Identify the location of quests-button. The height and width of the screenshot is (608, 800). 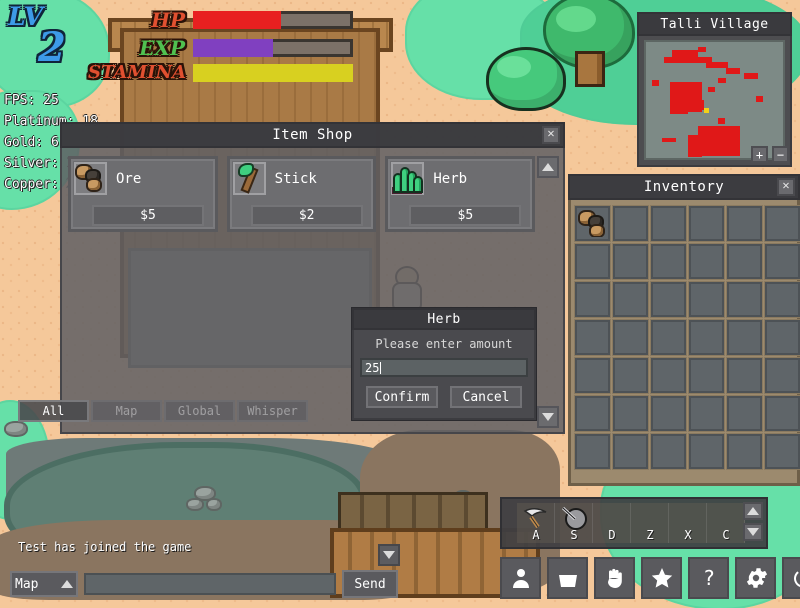
(661, 578).